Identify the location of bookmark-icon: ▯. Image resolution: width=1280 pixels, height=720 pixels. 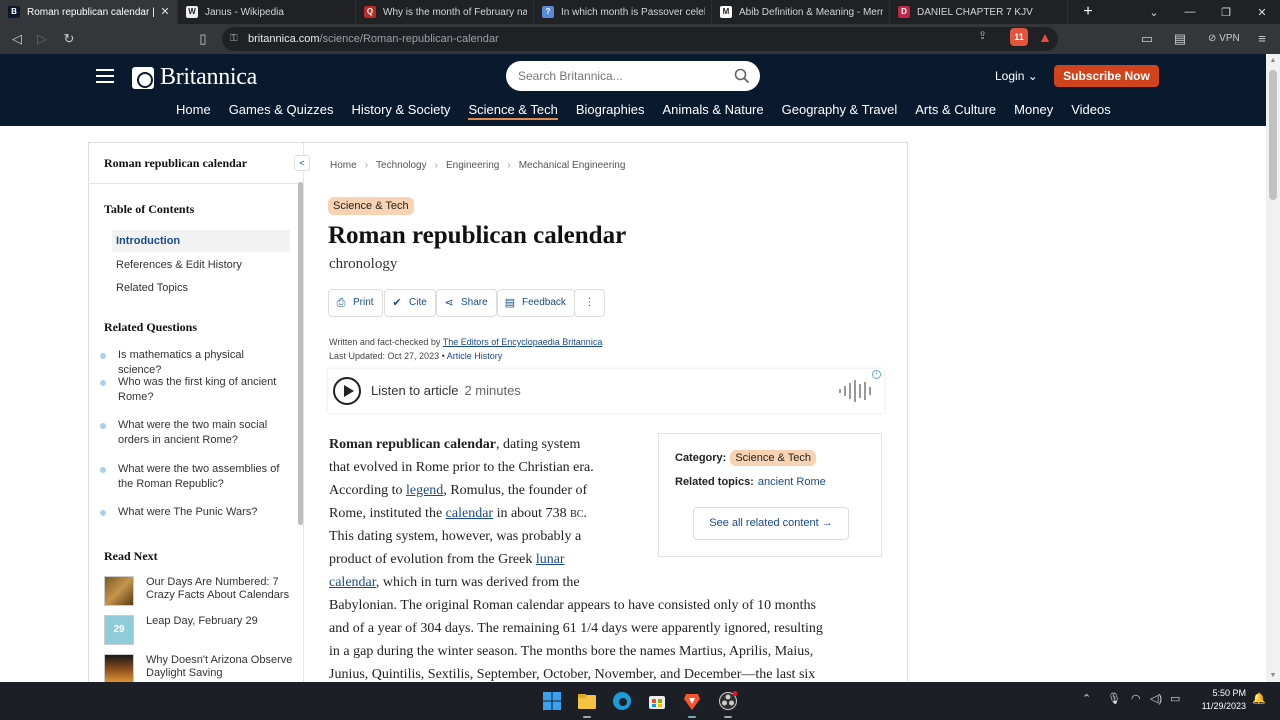
(203, 39).